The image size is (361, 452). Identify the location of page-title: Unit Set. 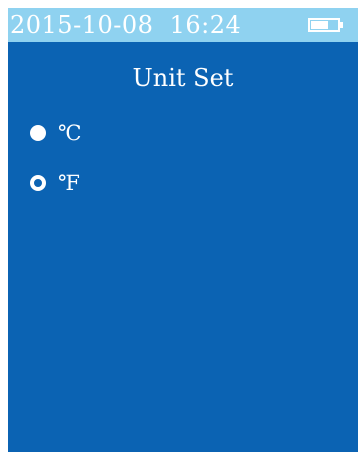
(183, 78).